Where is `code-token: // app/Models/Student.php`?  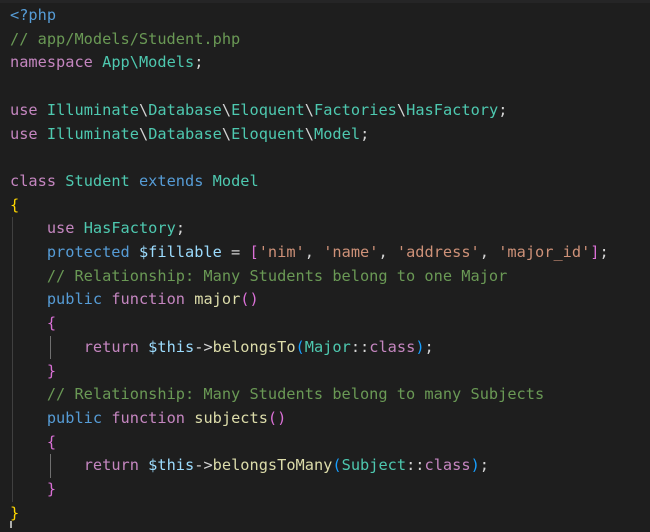 code-token: // app/Models/Student.php is located at coordinates (125, 38).